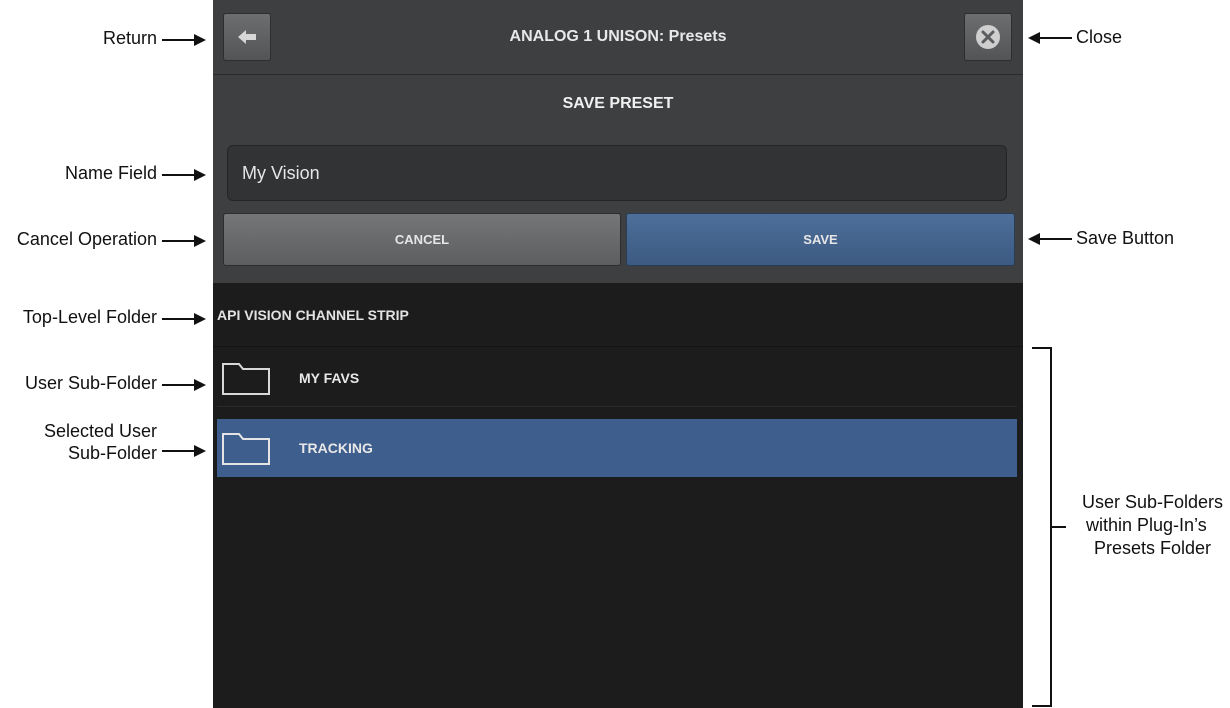 The width and height of the screenshot is (1230, 708). I want to click on arrow-left-icon, so click(247, 37).